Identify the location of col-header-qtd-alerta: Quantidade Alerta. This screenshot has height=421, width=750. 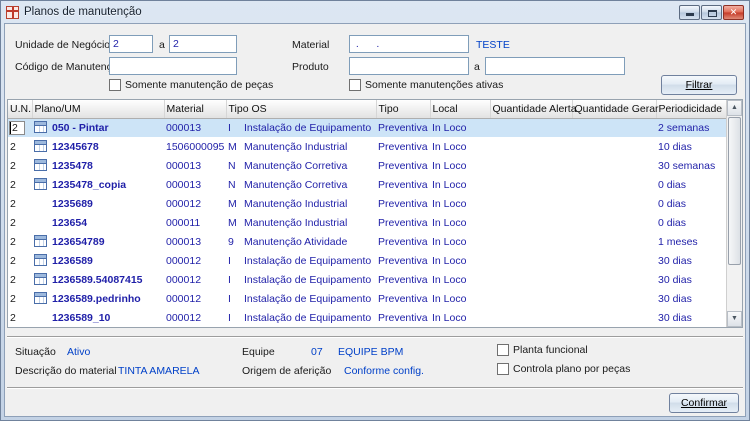
(533, 109).